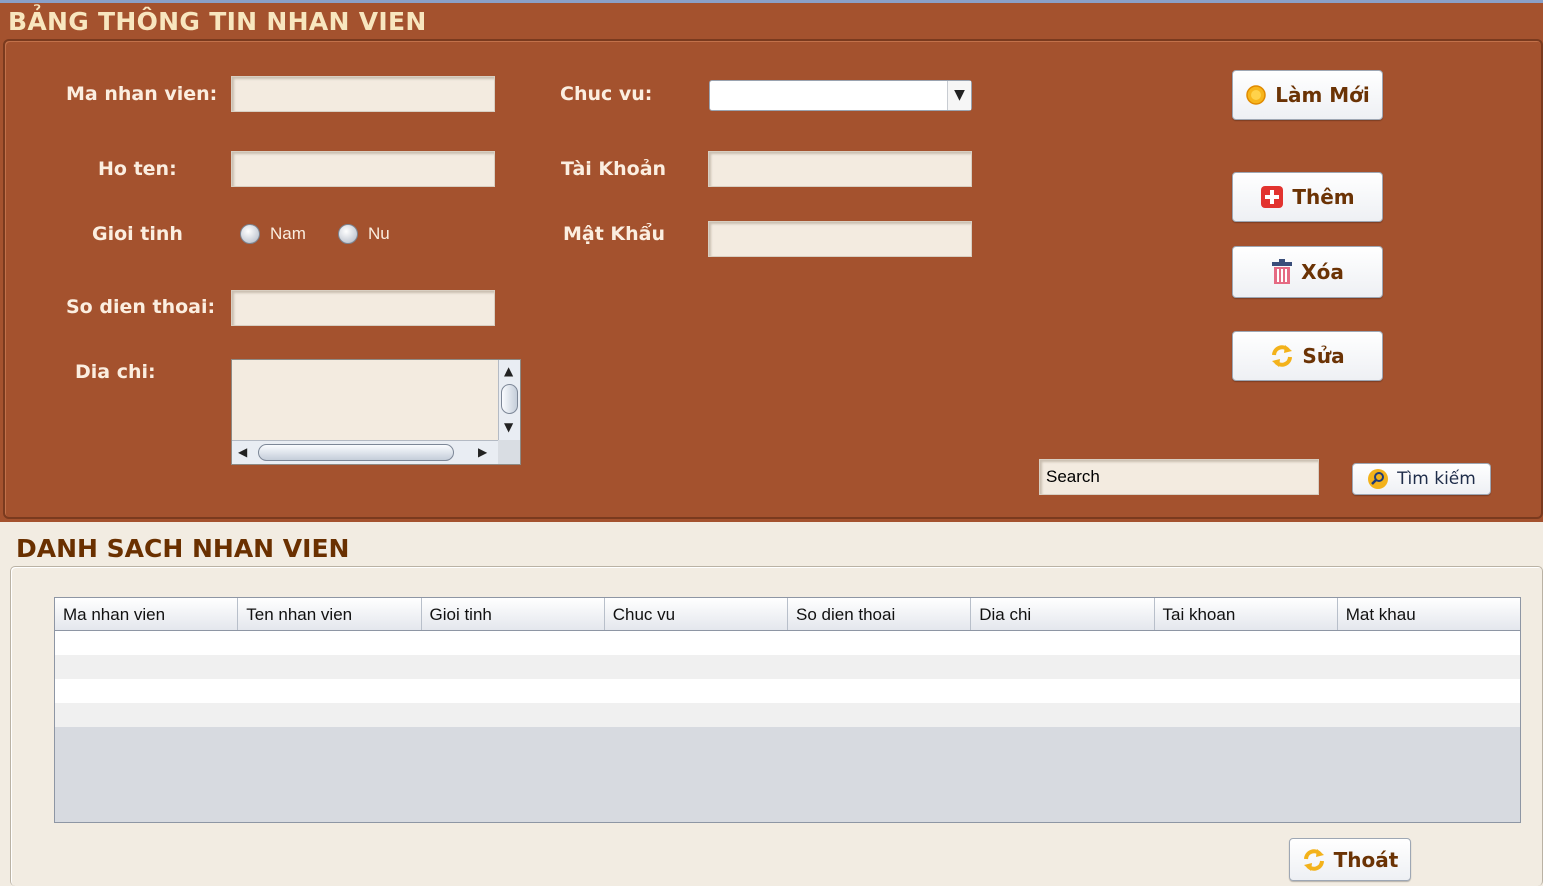 This screenshot has height=886, width=1543. Describe the element at coordinates (183, 548) in the screenshot. I see `list-title: DANH SACH NHAN VIEN` at that location.